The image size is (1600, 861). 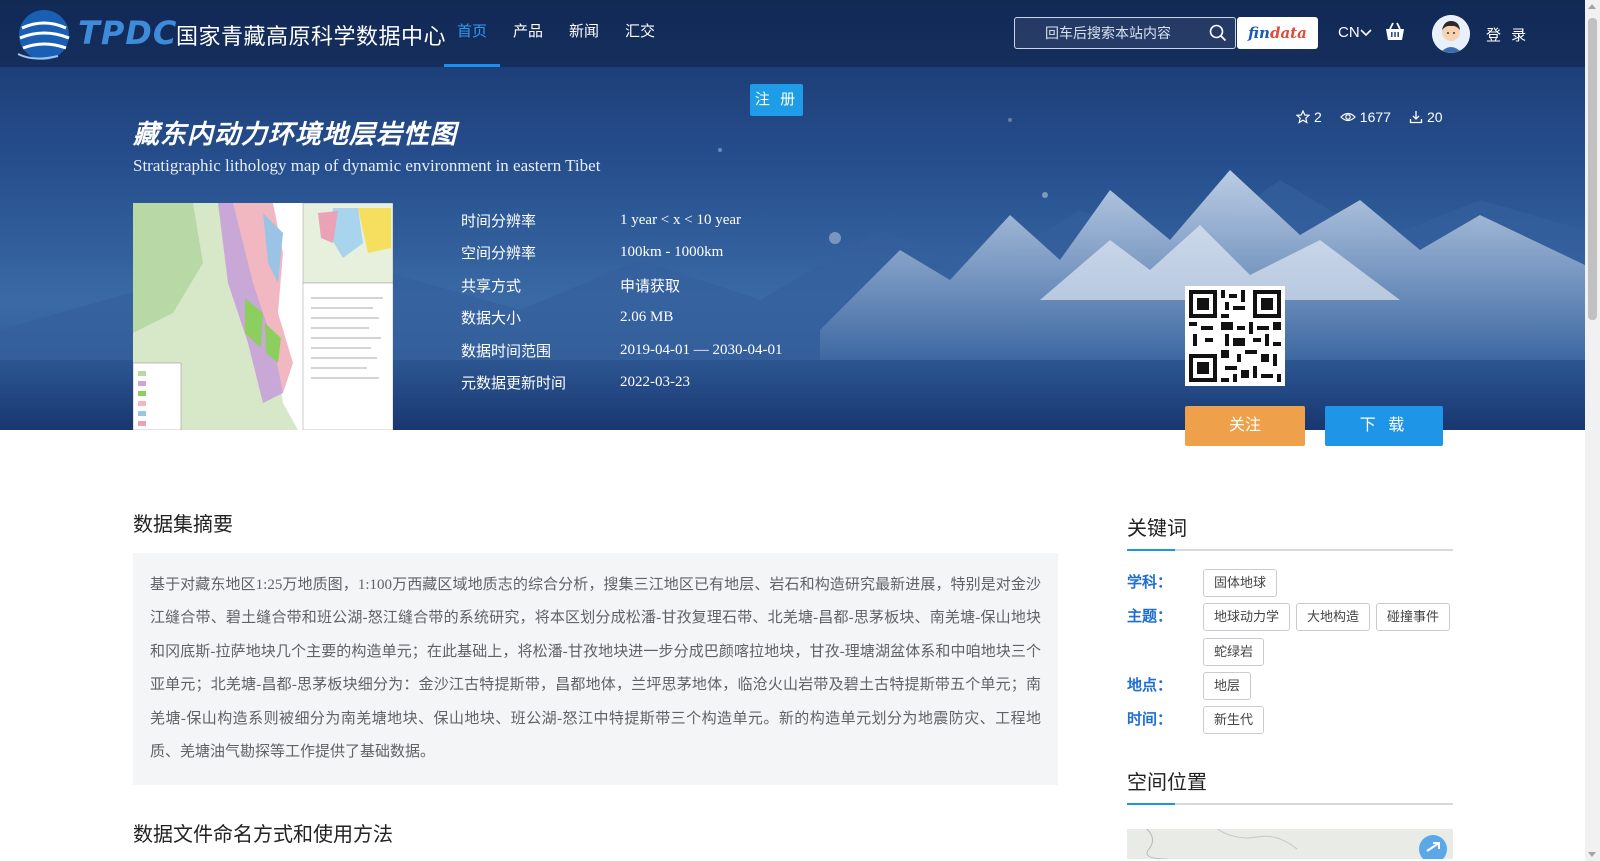 What do you see at coordinates (1303, 117) in the screenshot?
I see `star-icon` at bounding box center [1303, 117].